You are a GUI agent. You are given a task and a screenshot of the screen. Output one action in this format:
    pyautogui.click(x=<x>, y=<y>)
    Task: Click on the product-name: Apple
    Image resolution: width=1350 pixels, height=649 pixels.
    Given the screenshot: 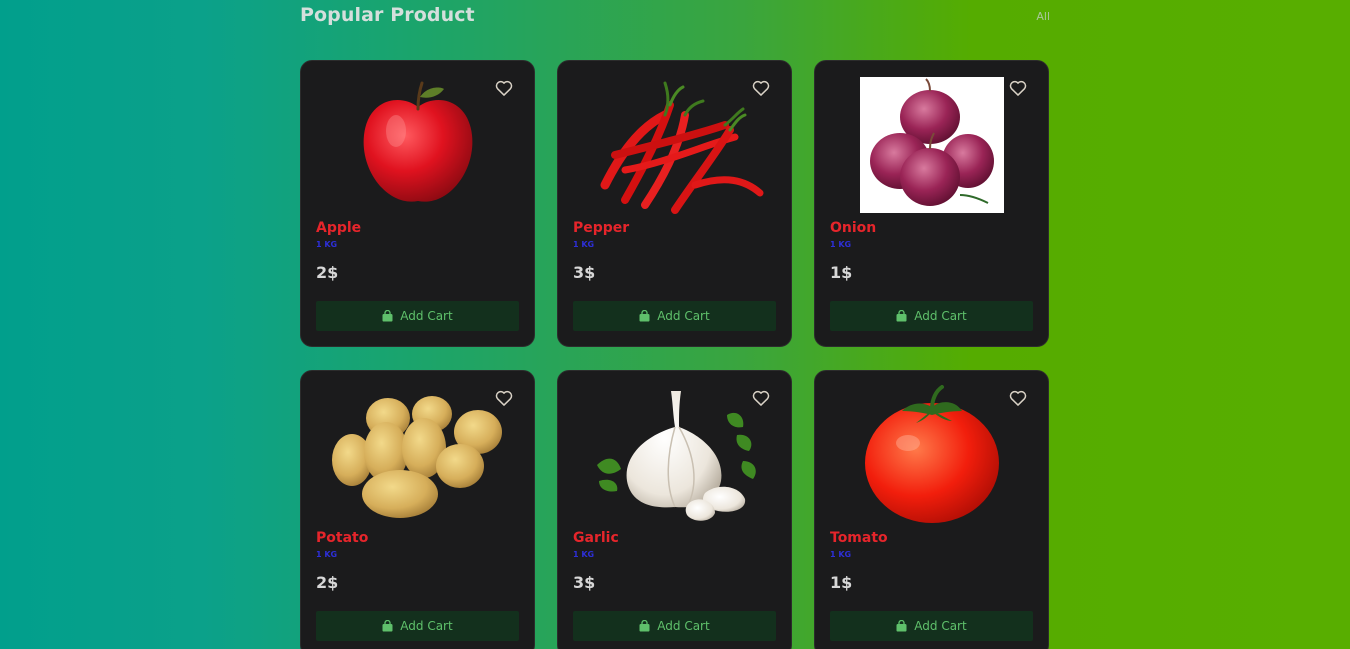 What is the action you would take?
    pyautogui.click(x=339, y=228)
    